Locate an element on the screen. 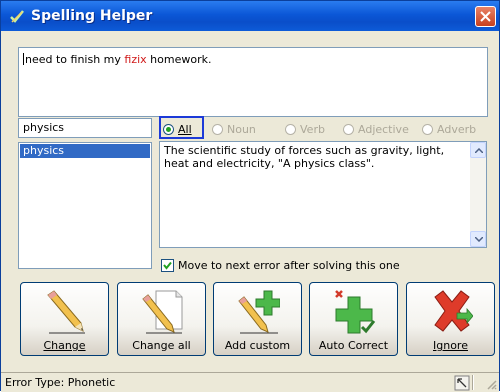 The image size is (500, 392). change-button-label: Change is located at coordinates (64, 345).